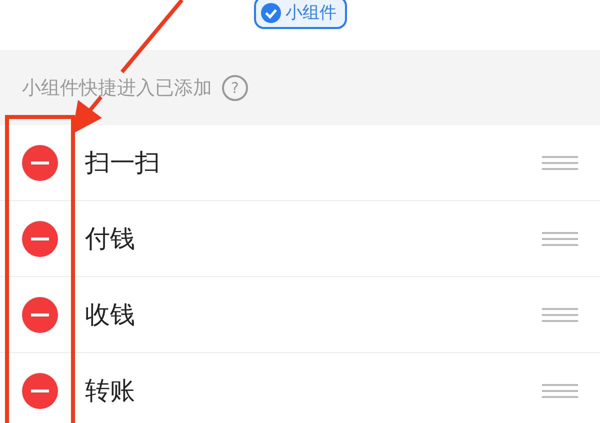 This screenshot has height=423, width=600. What do you see at coordinates (271, 13) in the screenshot?
I see `check-icon` at bounding box center [271, 13].